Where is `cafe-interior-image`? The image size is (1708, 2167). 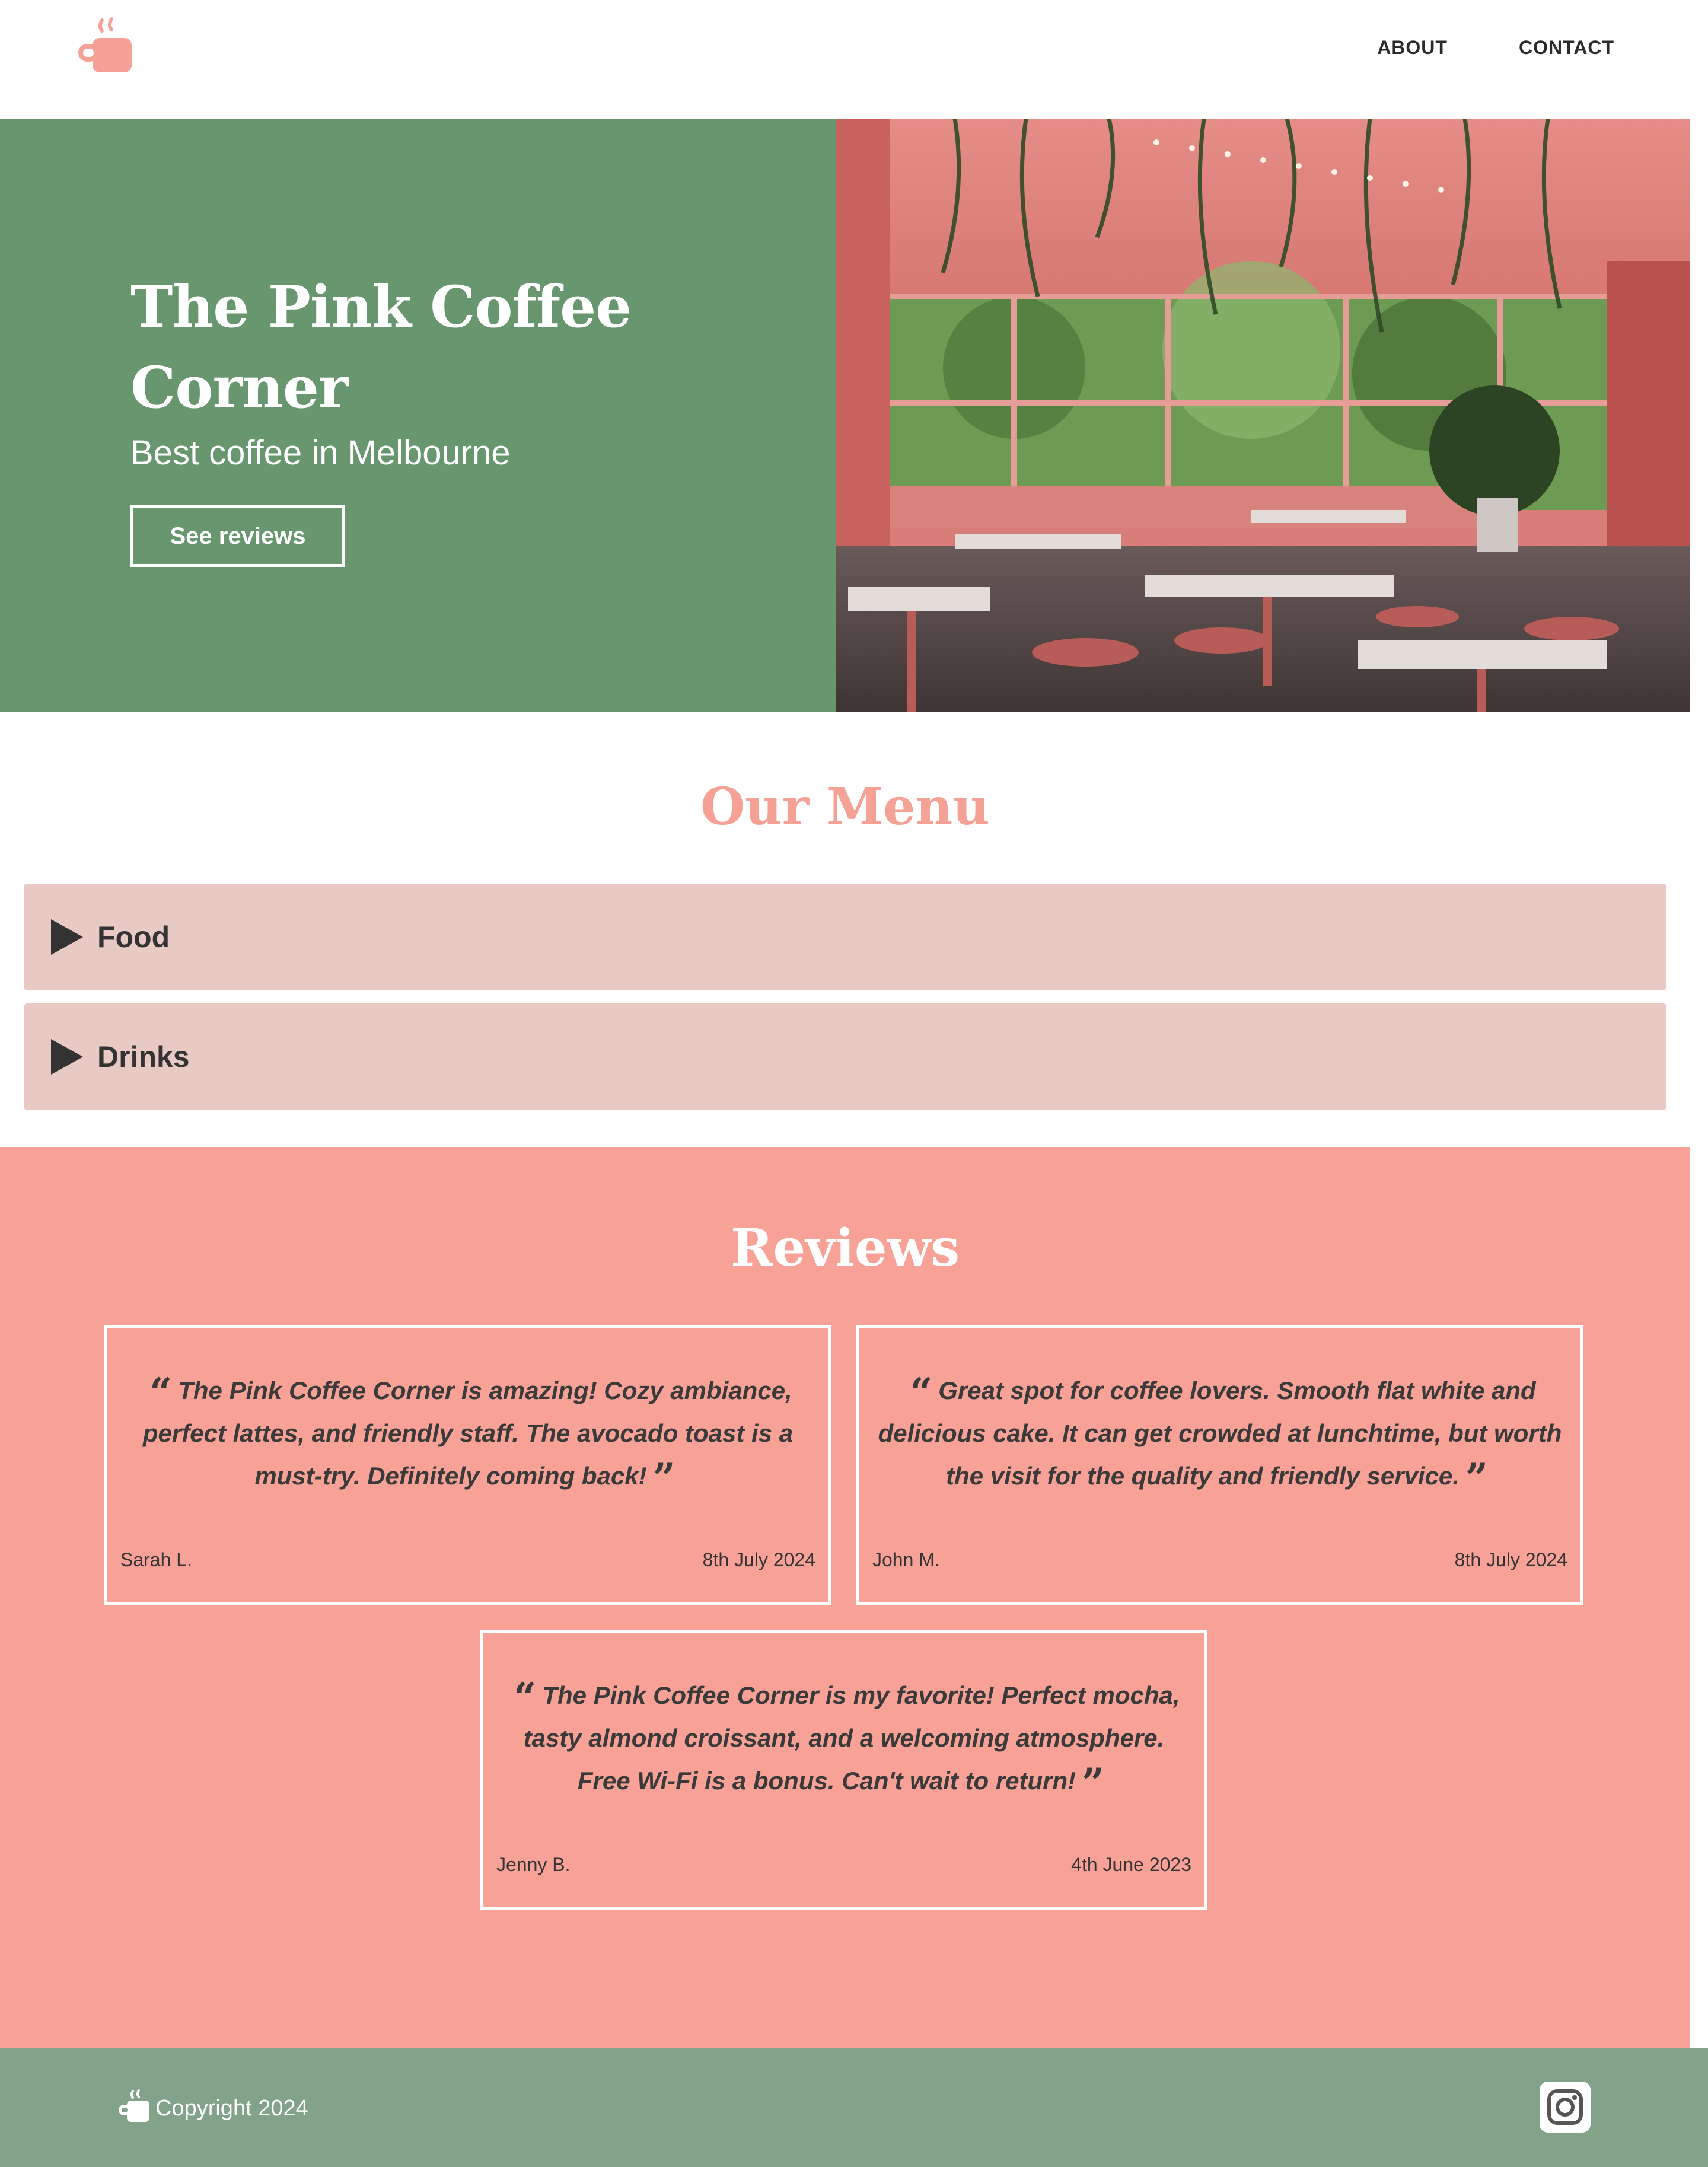
cafe-interior-image is located at coordinates (1263, 415).